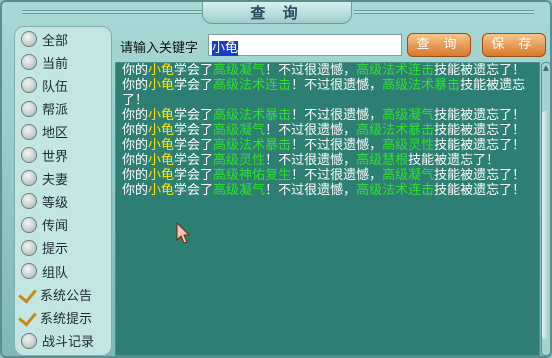 This screenshot has width=552, height=358. What do you see at coordinates (55, 273) in the screenshot?
I see `channel-option-label: 组队` at bounding box center [55, 273].